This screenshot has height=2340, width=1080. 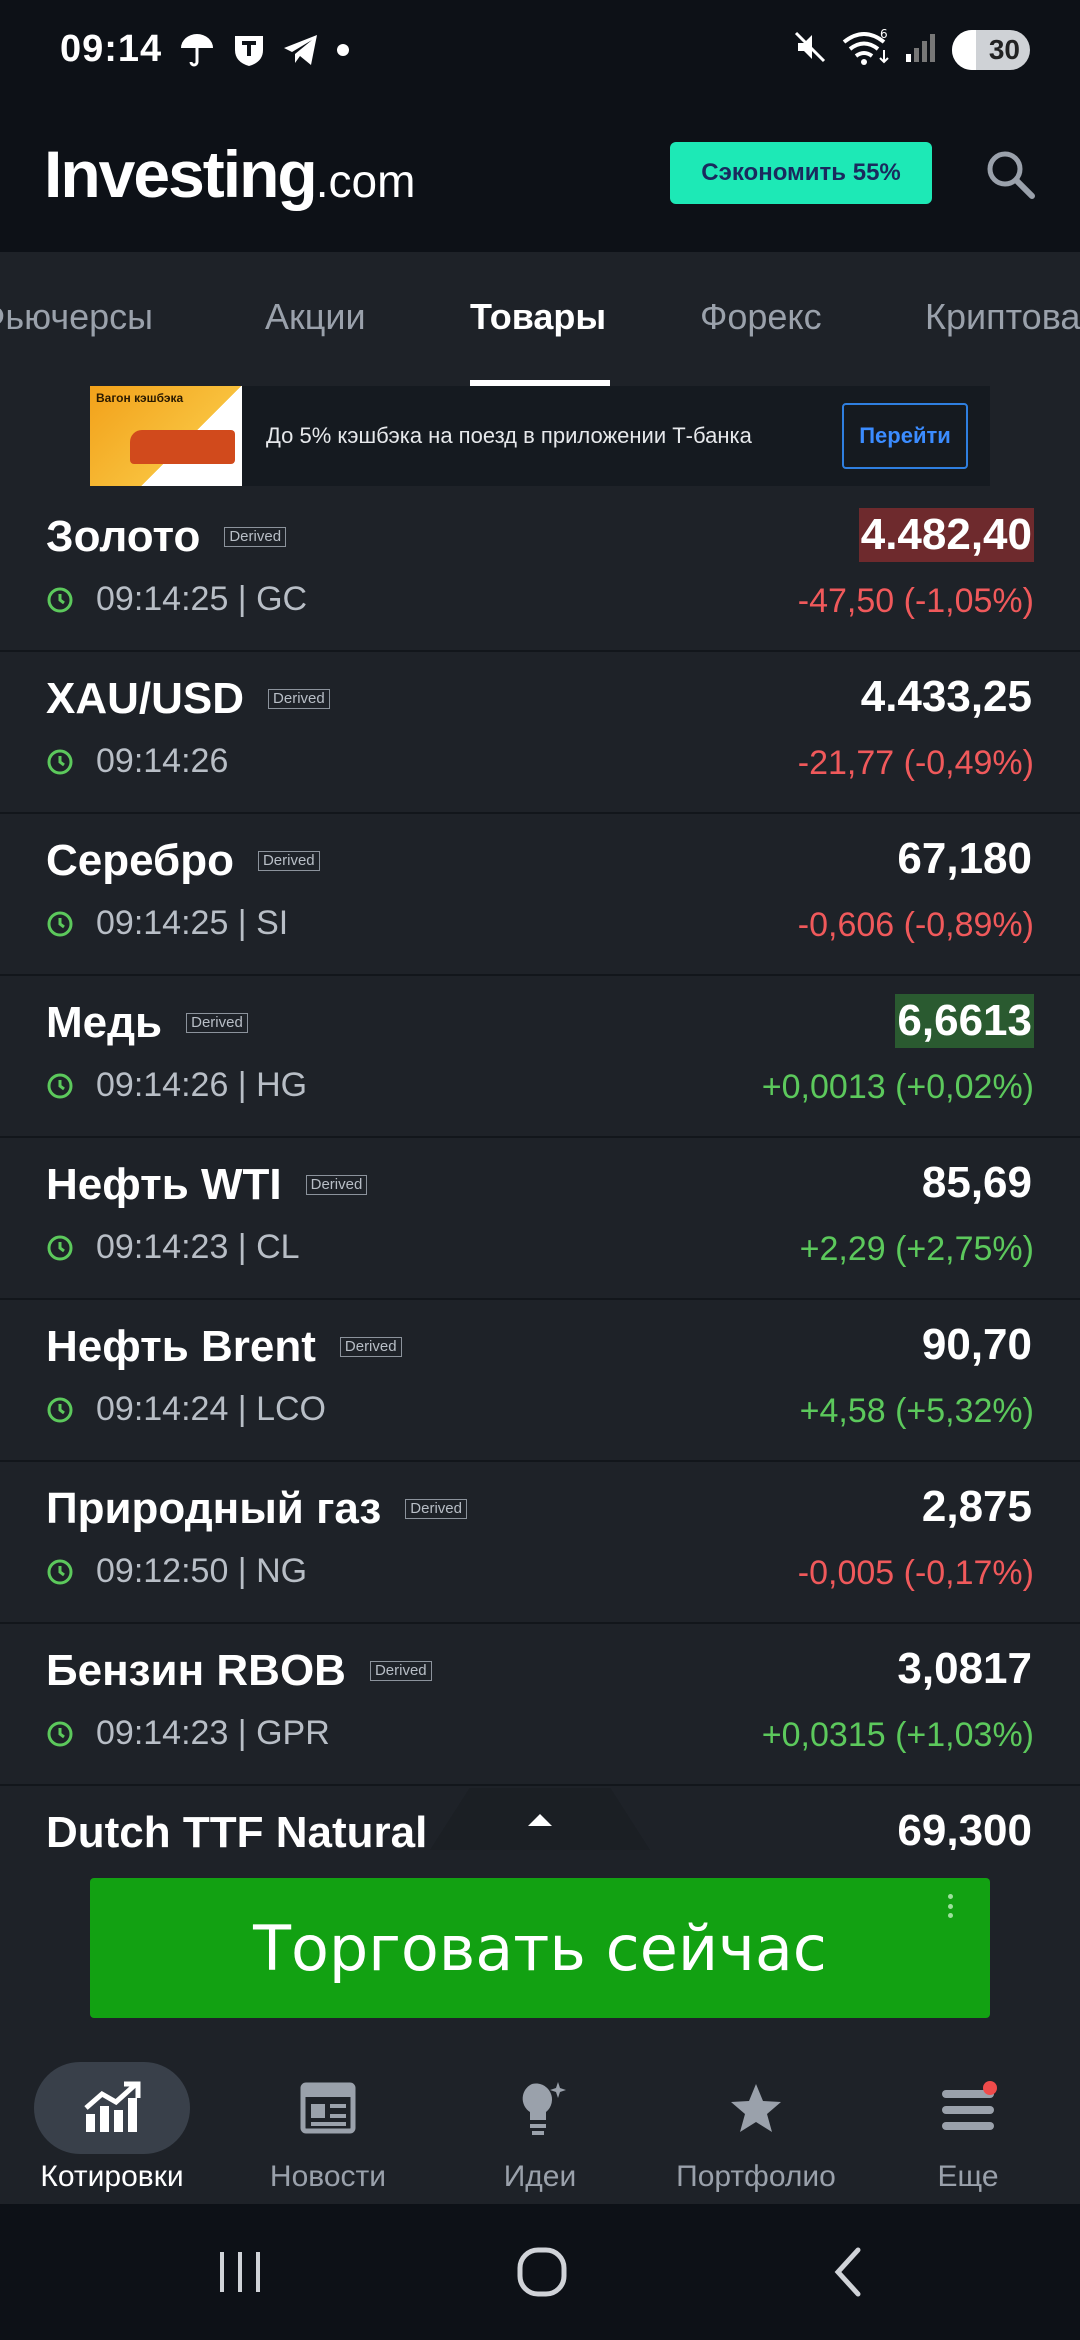 I want to click on instrument-name: Бензин RBOB, so click(x=196, y=1670).